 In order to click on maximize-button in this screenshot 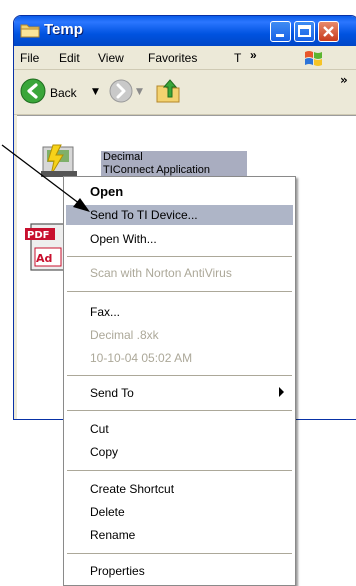, I will do `click(304, 31)`.